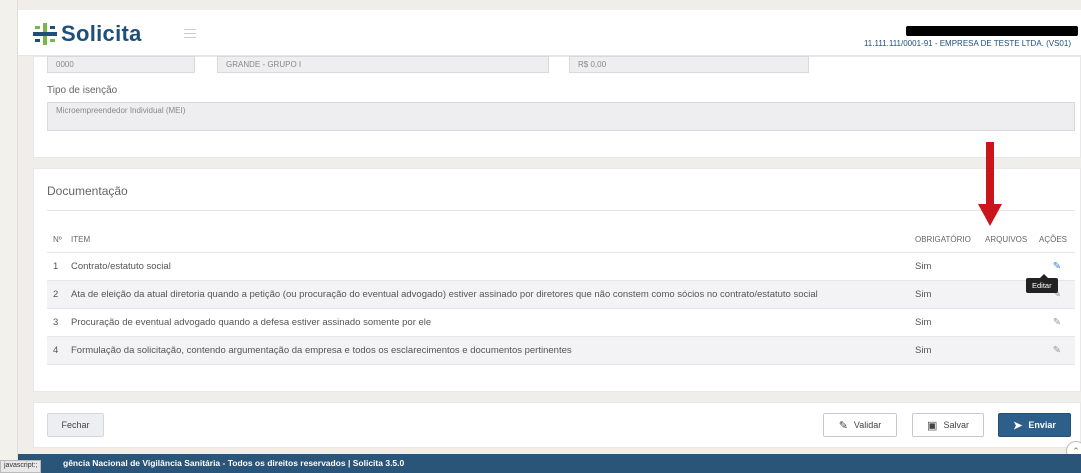  What do you see at coordinates (190, 35) in the screenshot?
I see `menu-toggle-icon` at bounding box center [190, 35].